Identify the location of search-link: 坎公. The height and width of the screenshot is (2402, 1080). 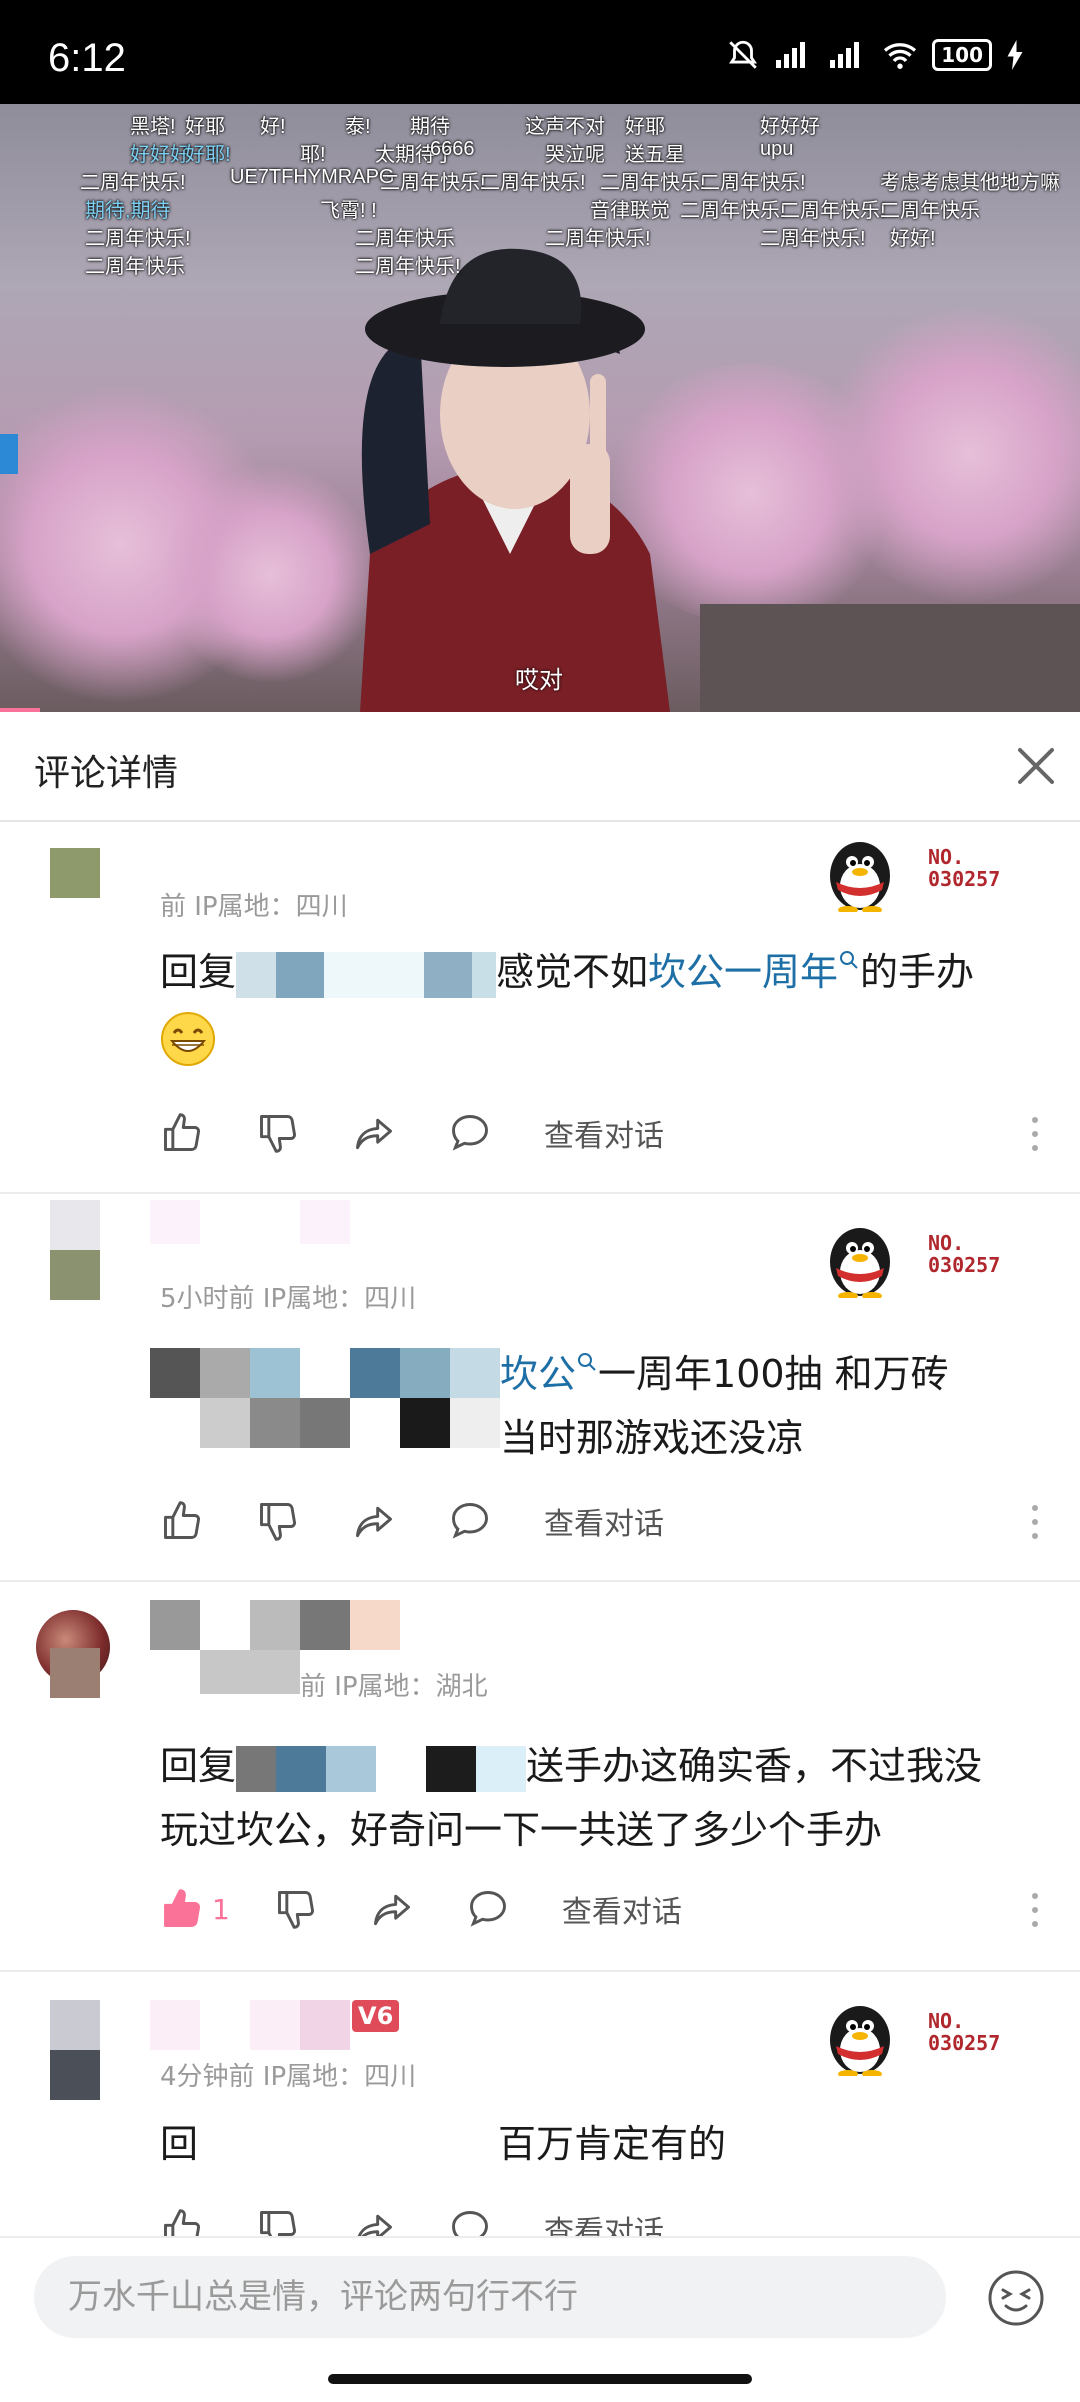
(549, 1374).